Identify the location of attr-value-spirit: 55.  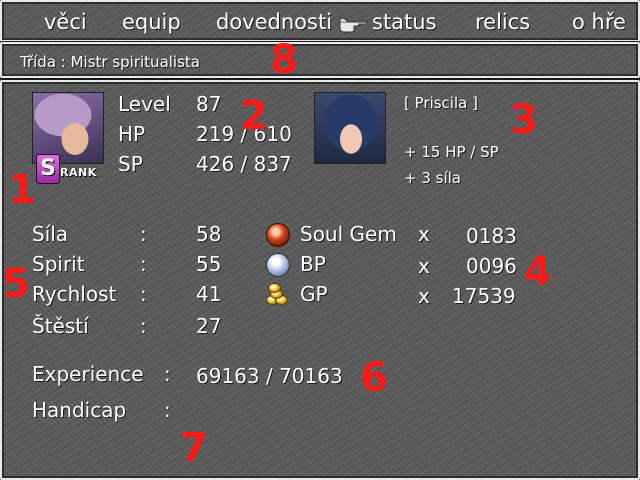
(209, 264).